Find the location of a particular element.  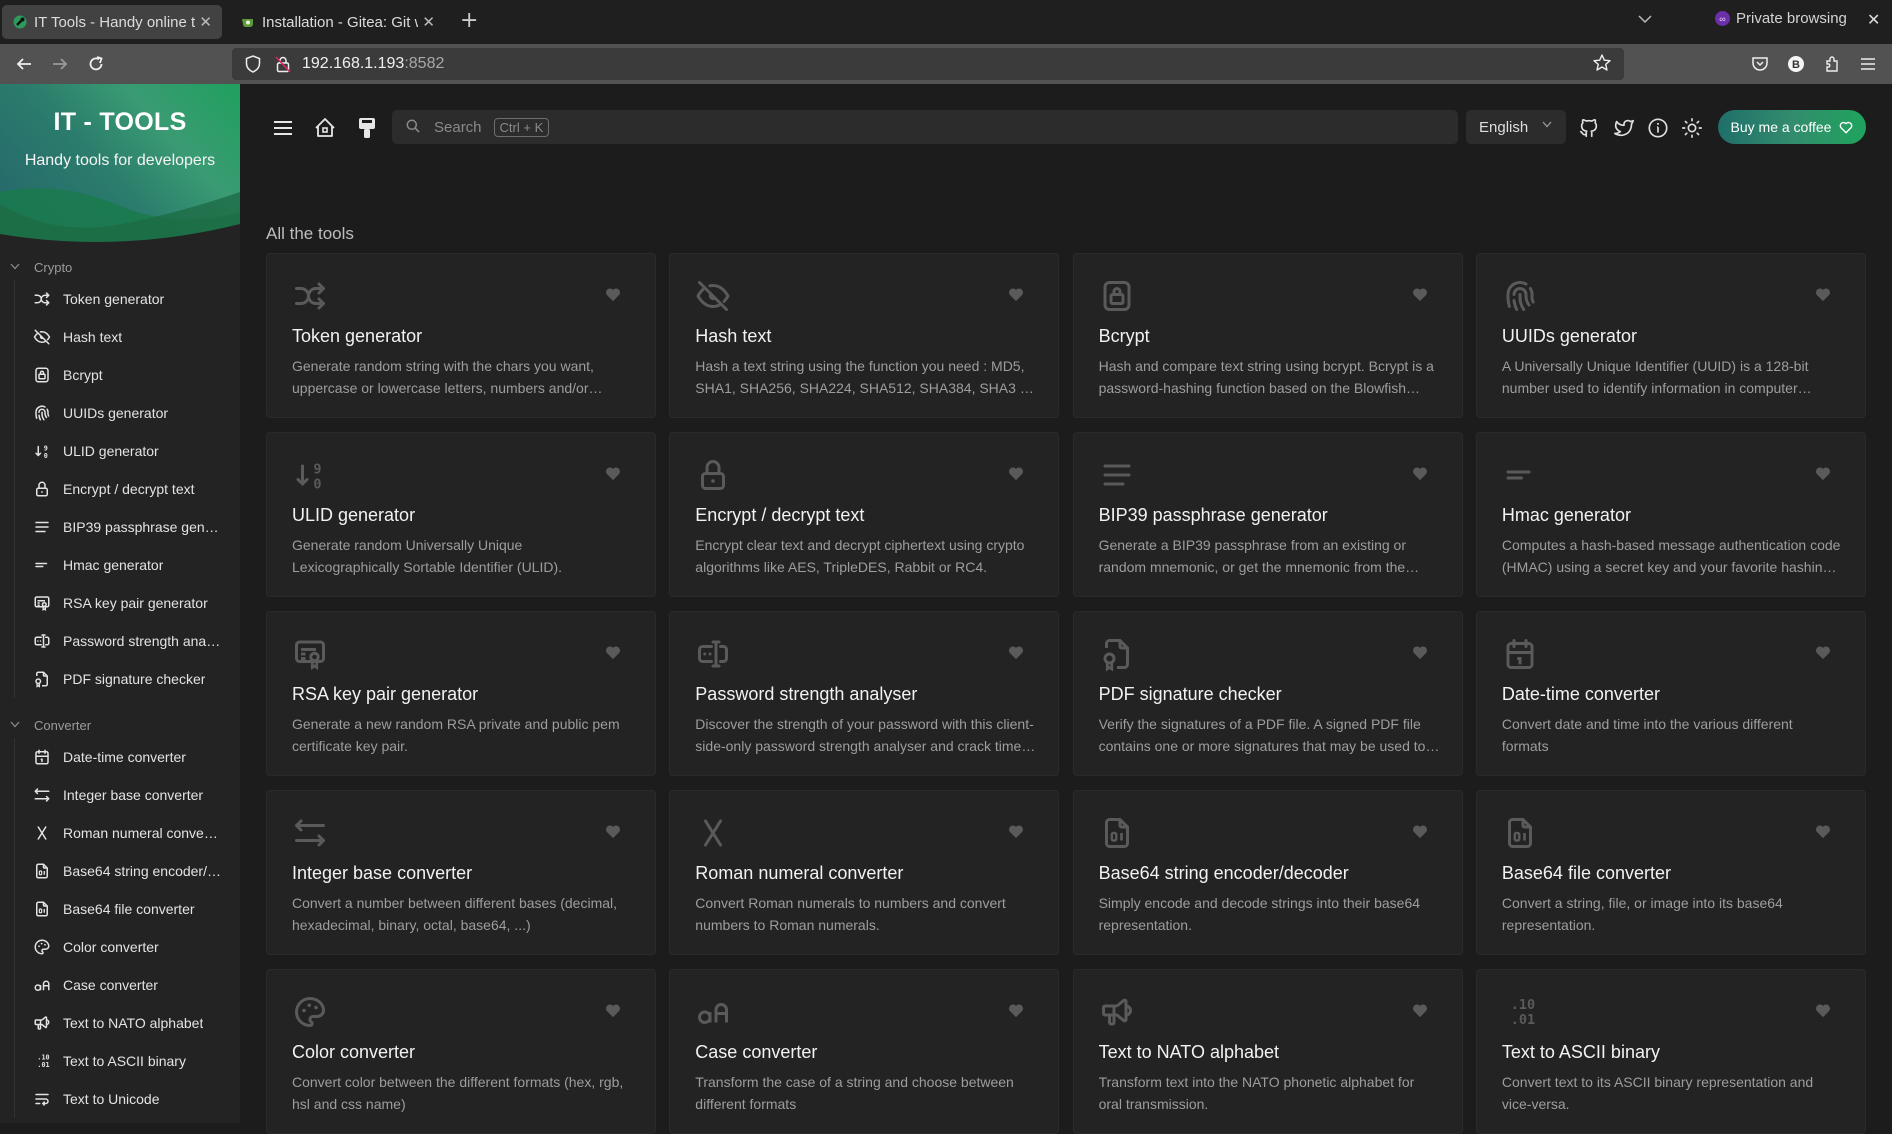

sidebar-item-encrypt-decrypt-text: Encrypt / decrypt text is located at coordinates (127, 489).